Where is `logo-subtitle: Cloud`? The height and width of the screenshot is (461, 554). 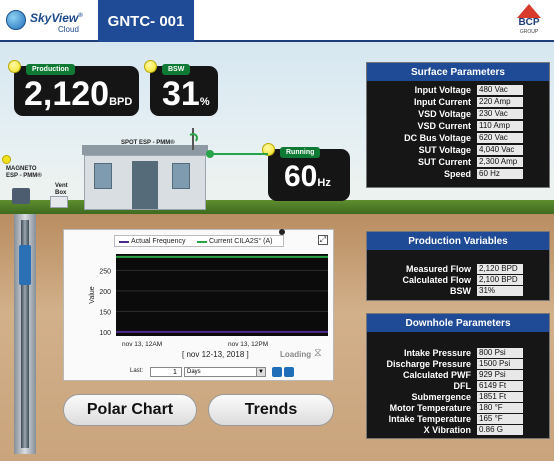 logo-subtitle: Cloud is located at coordinates (68, 29).